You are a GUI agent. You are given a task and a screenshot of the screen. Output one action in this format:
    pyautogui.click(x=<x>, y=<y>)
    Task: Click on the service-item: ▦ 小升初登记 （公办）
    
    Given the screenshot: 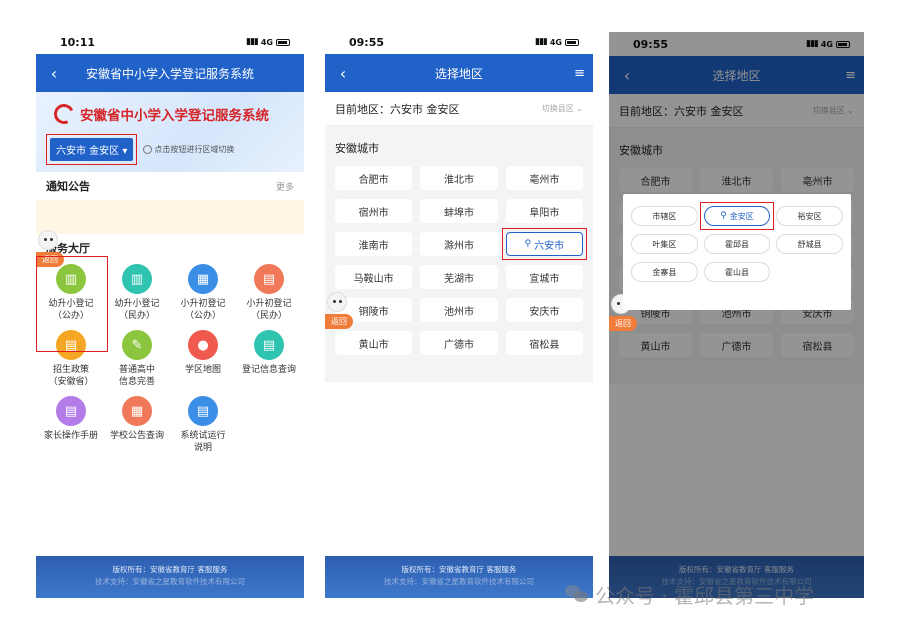 What is the action you would take?
    pyautogui.click(x=203, y=293)
    